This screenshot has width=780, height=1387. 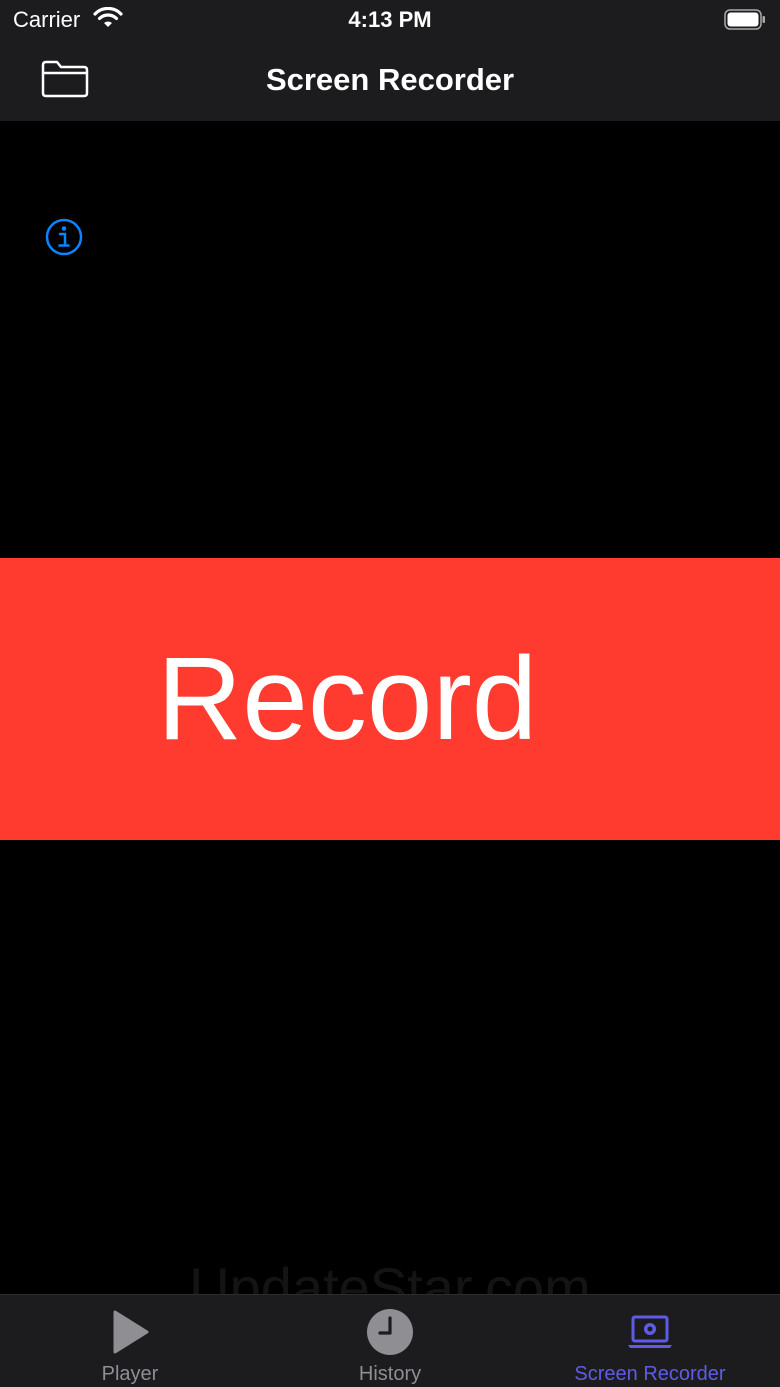 I want to click on record-button-label: Record, so click(x=347, y=699).